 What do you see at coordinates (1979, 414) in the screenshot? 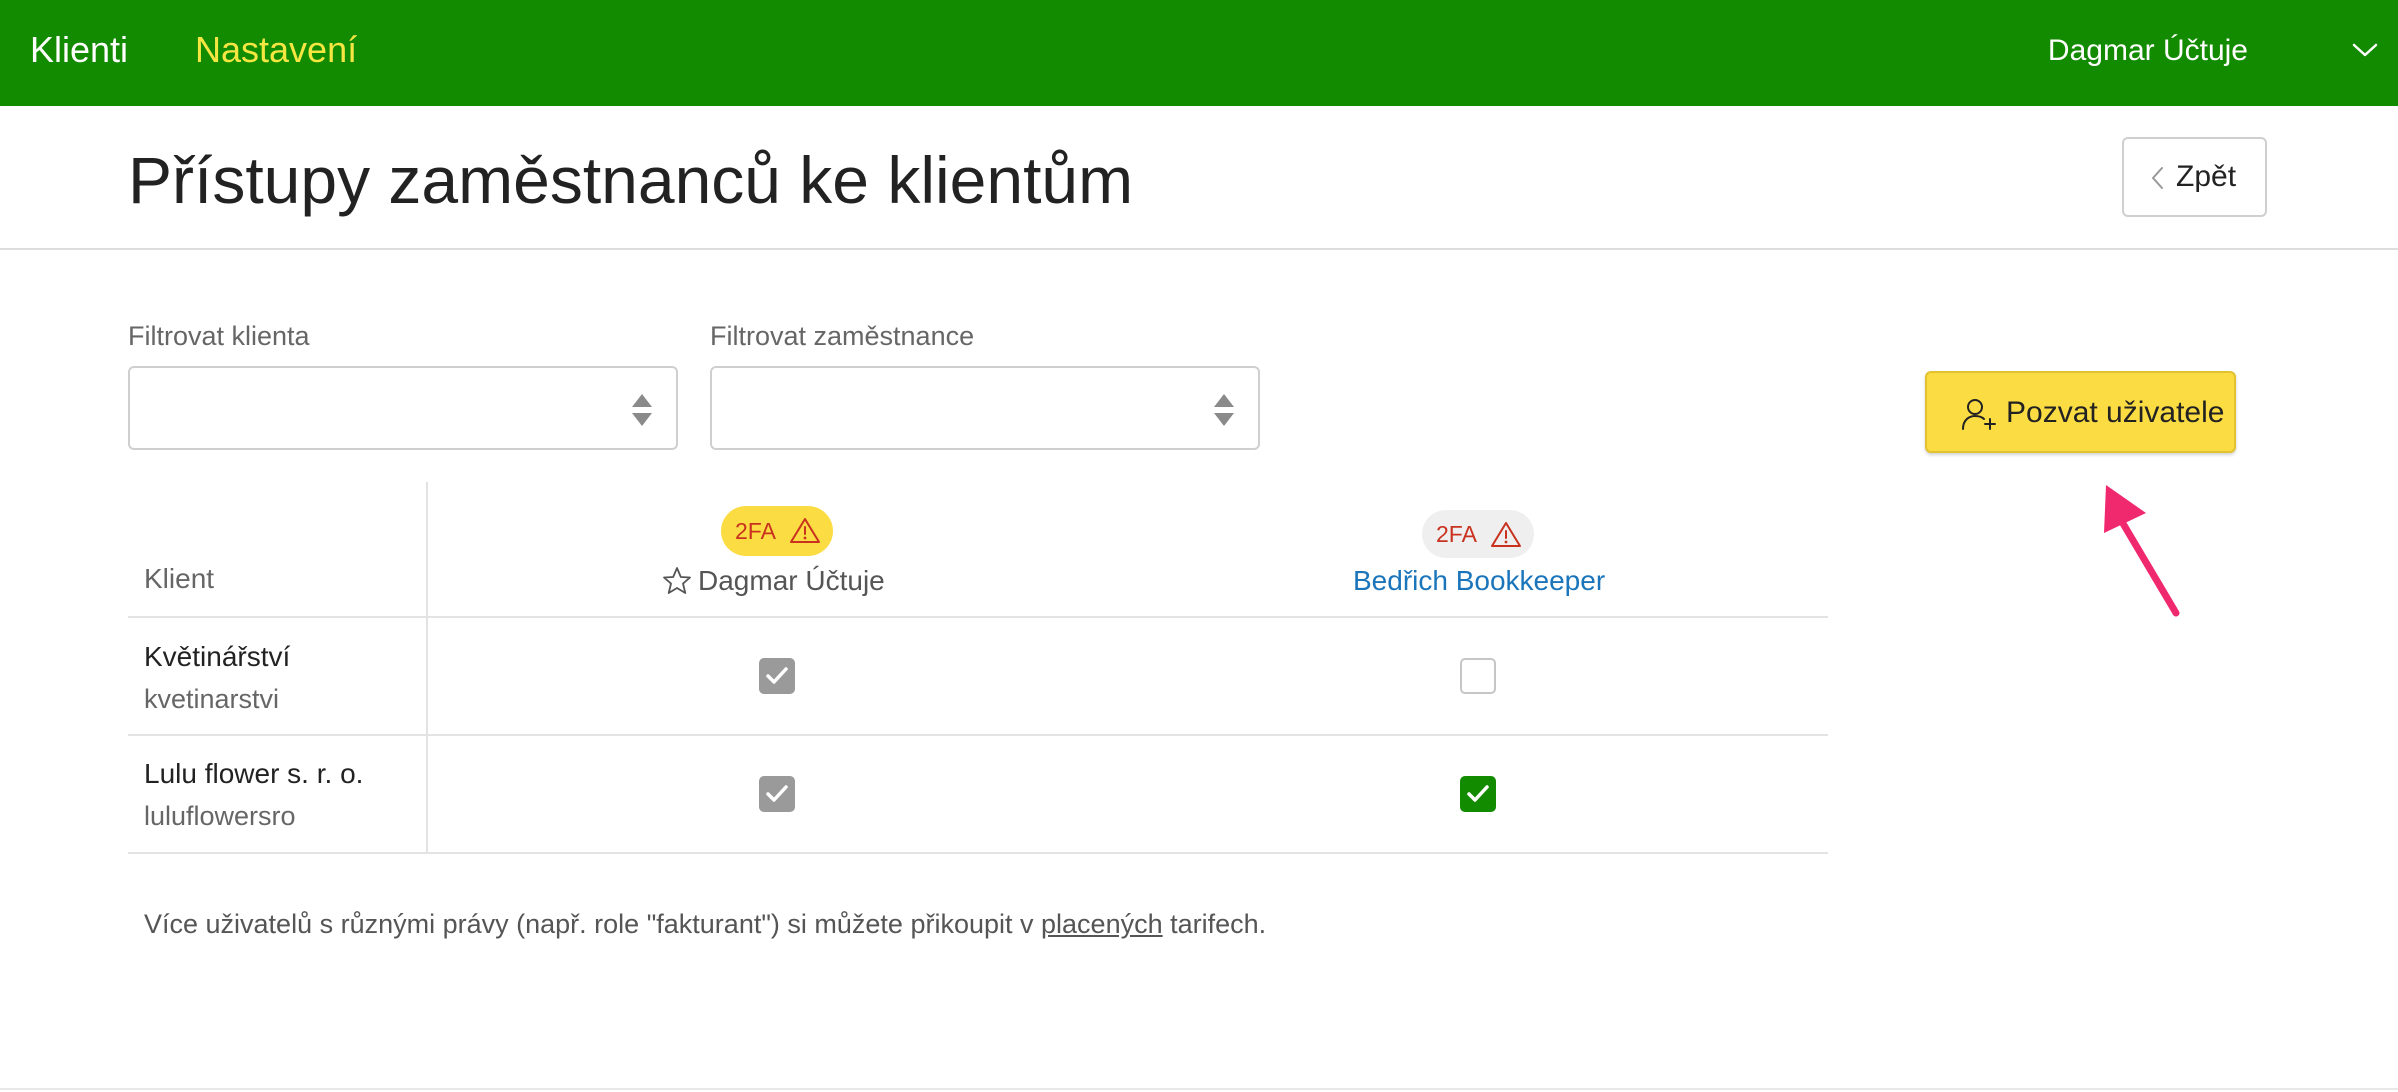
I see `user-plus-icon` at bounding box center [1979, 414].